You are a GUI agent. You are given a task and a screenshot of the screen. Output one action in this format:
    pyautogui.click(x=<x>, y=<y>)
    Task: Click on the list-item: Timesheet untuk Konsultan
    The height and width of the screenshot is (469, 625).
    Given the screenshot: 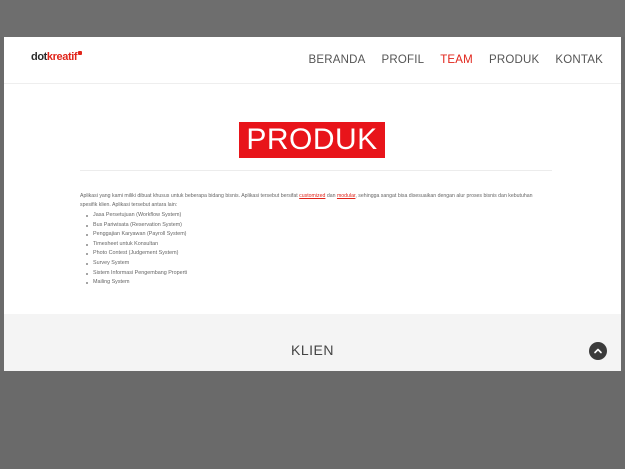 What is the action you would take?
    pyautogui.click(x=135, y=245)
    